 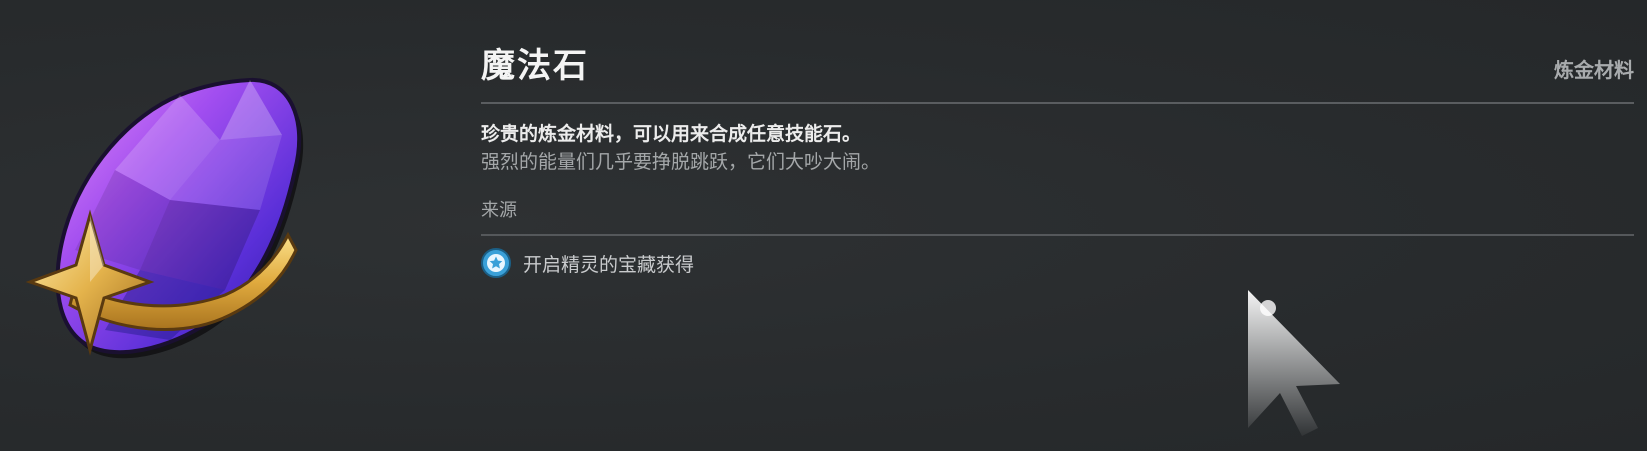 I want to click on item-category: 炼金材料, so click(x=1594, y=70).